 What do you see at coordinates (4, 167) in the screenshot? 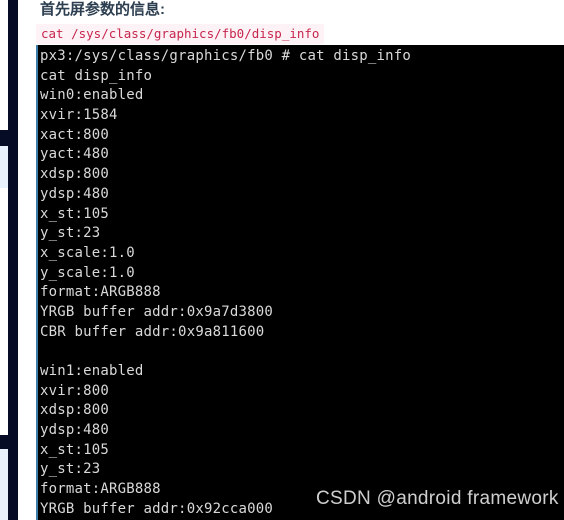
I see `rail-tint-top` at bounding box center [4, 167].